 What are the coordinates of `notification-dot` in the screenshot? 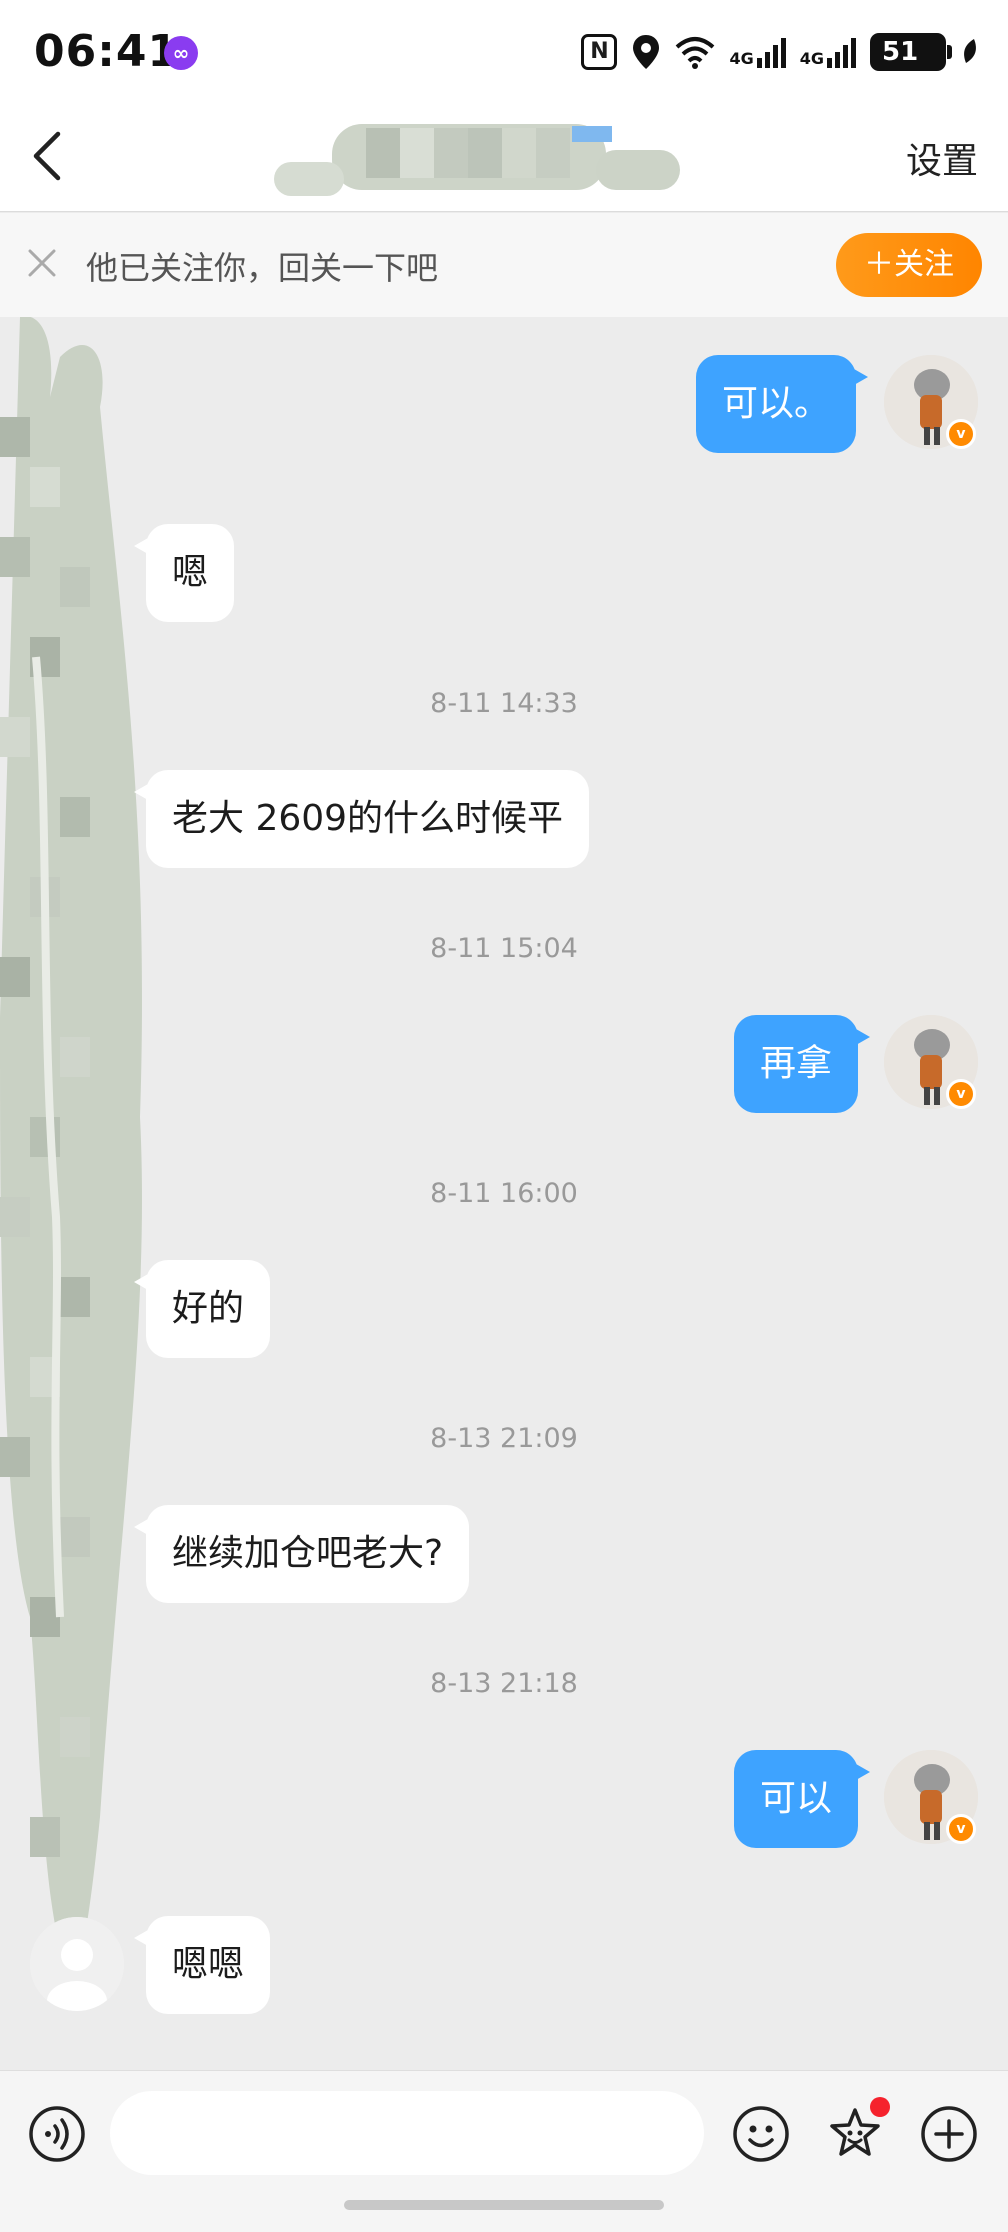 It's located at (880, 2107).